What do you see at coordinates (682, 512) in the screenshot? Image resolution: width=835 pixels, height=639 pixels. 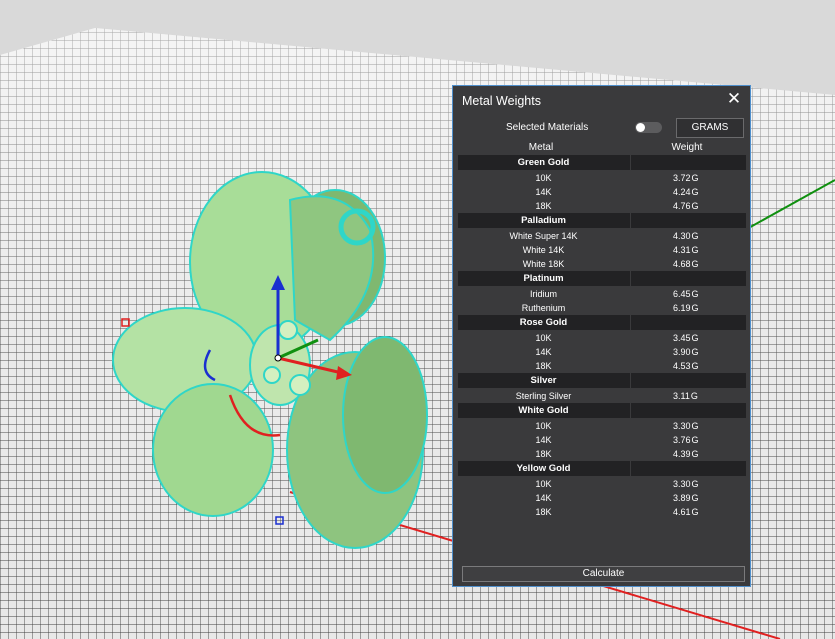 I see `weight-value: 4.61` at bounding box center [682, 512].